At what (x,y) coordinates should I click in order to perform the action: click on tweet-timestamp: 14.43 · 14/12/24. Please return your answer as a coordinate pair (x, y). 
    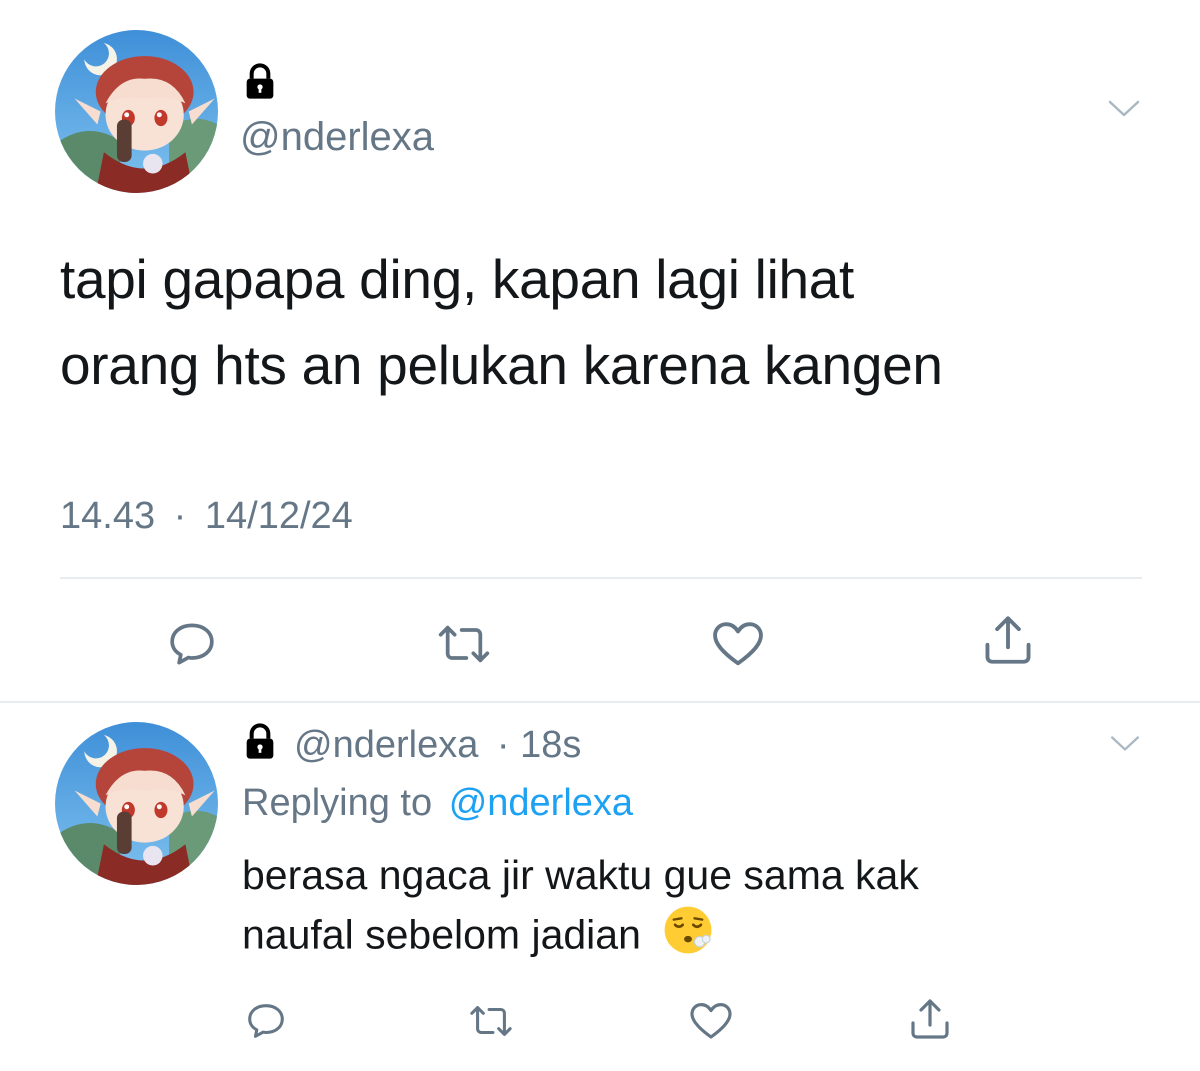
    Looking at the image, I should click on (206, 516).